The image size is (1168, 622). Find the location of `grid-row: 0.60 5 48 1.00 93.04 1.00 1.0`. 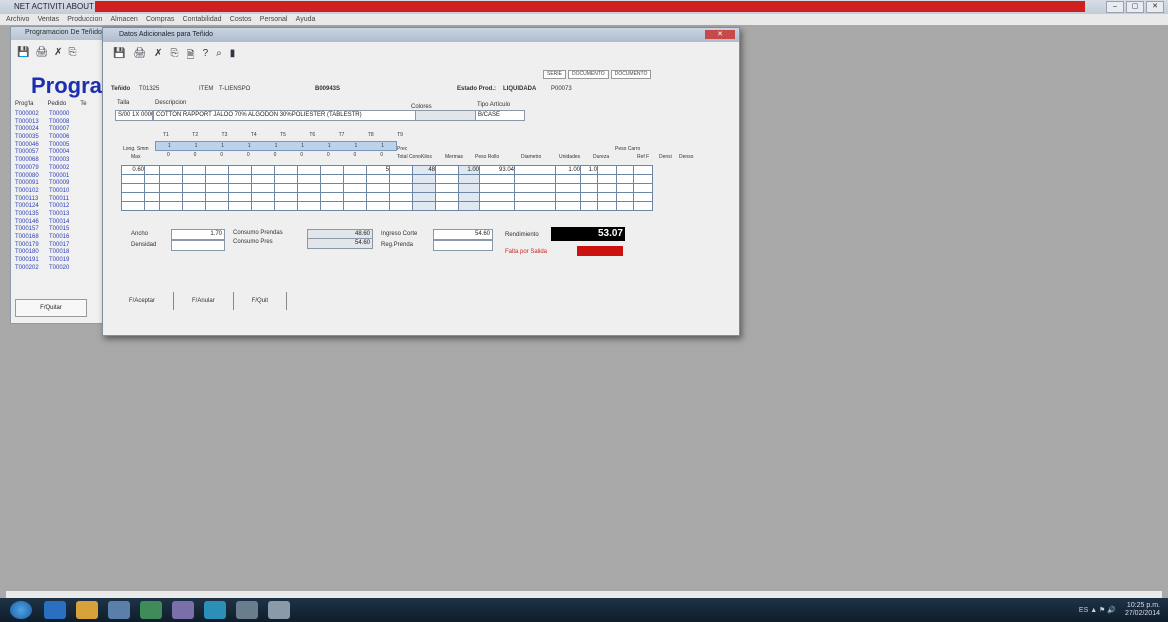

grid-row: 0.60 5 48 1.00 93.04 1.00 1.0 is located at coordinates (387, 170).